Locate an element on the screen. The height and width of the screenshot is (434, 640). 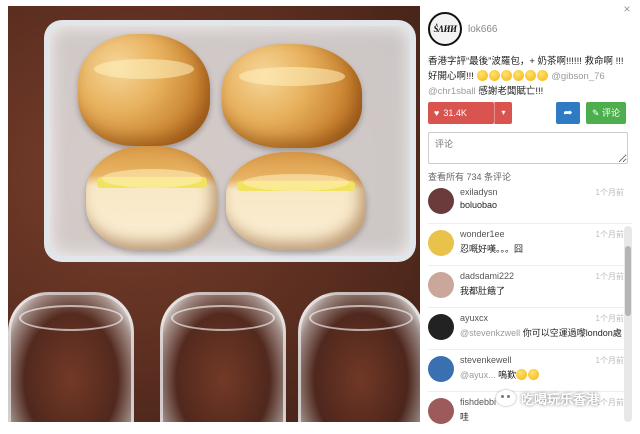
comment-username: stevenkewell is located at coordinates (486, 360).